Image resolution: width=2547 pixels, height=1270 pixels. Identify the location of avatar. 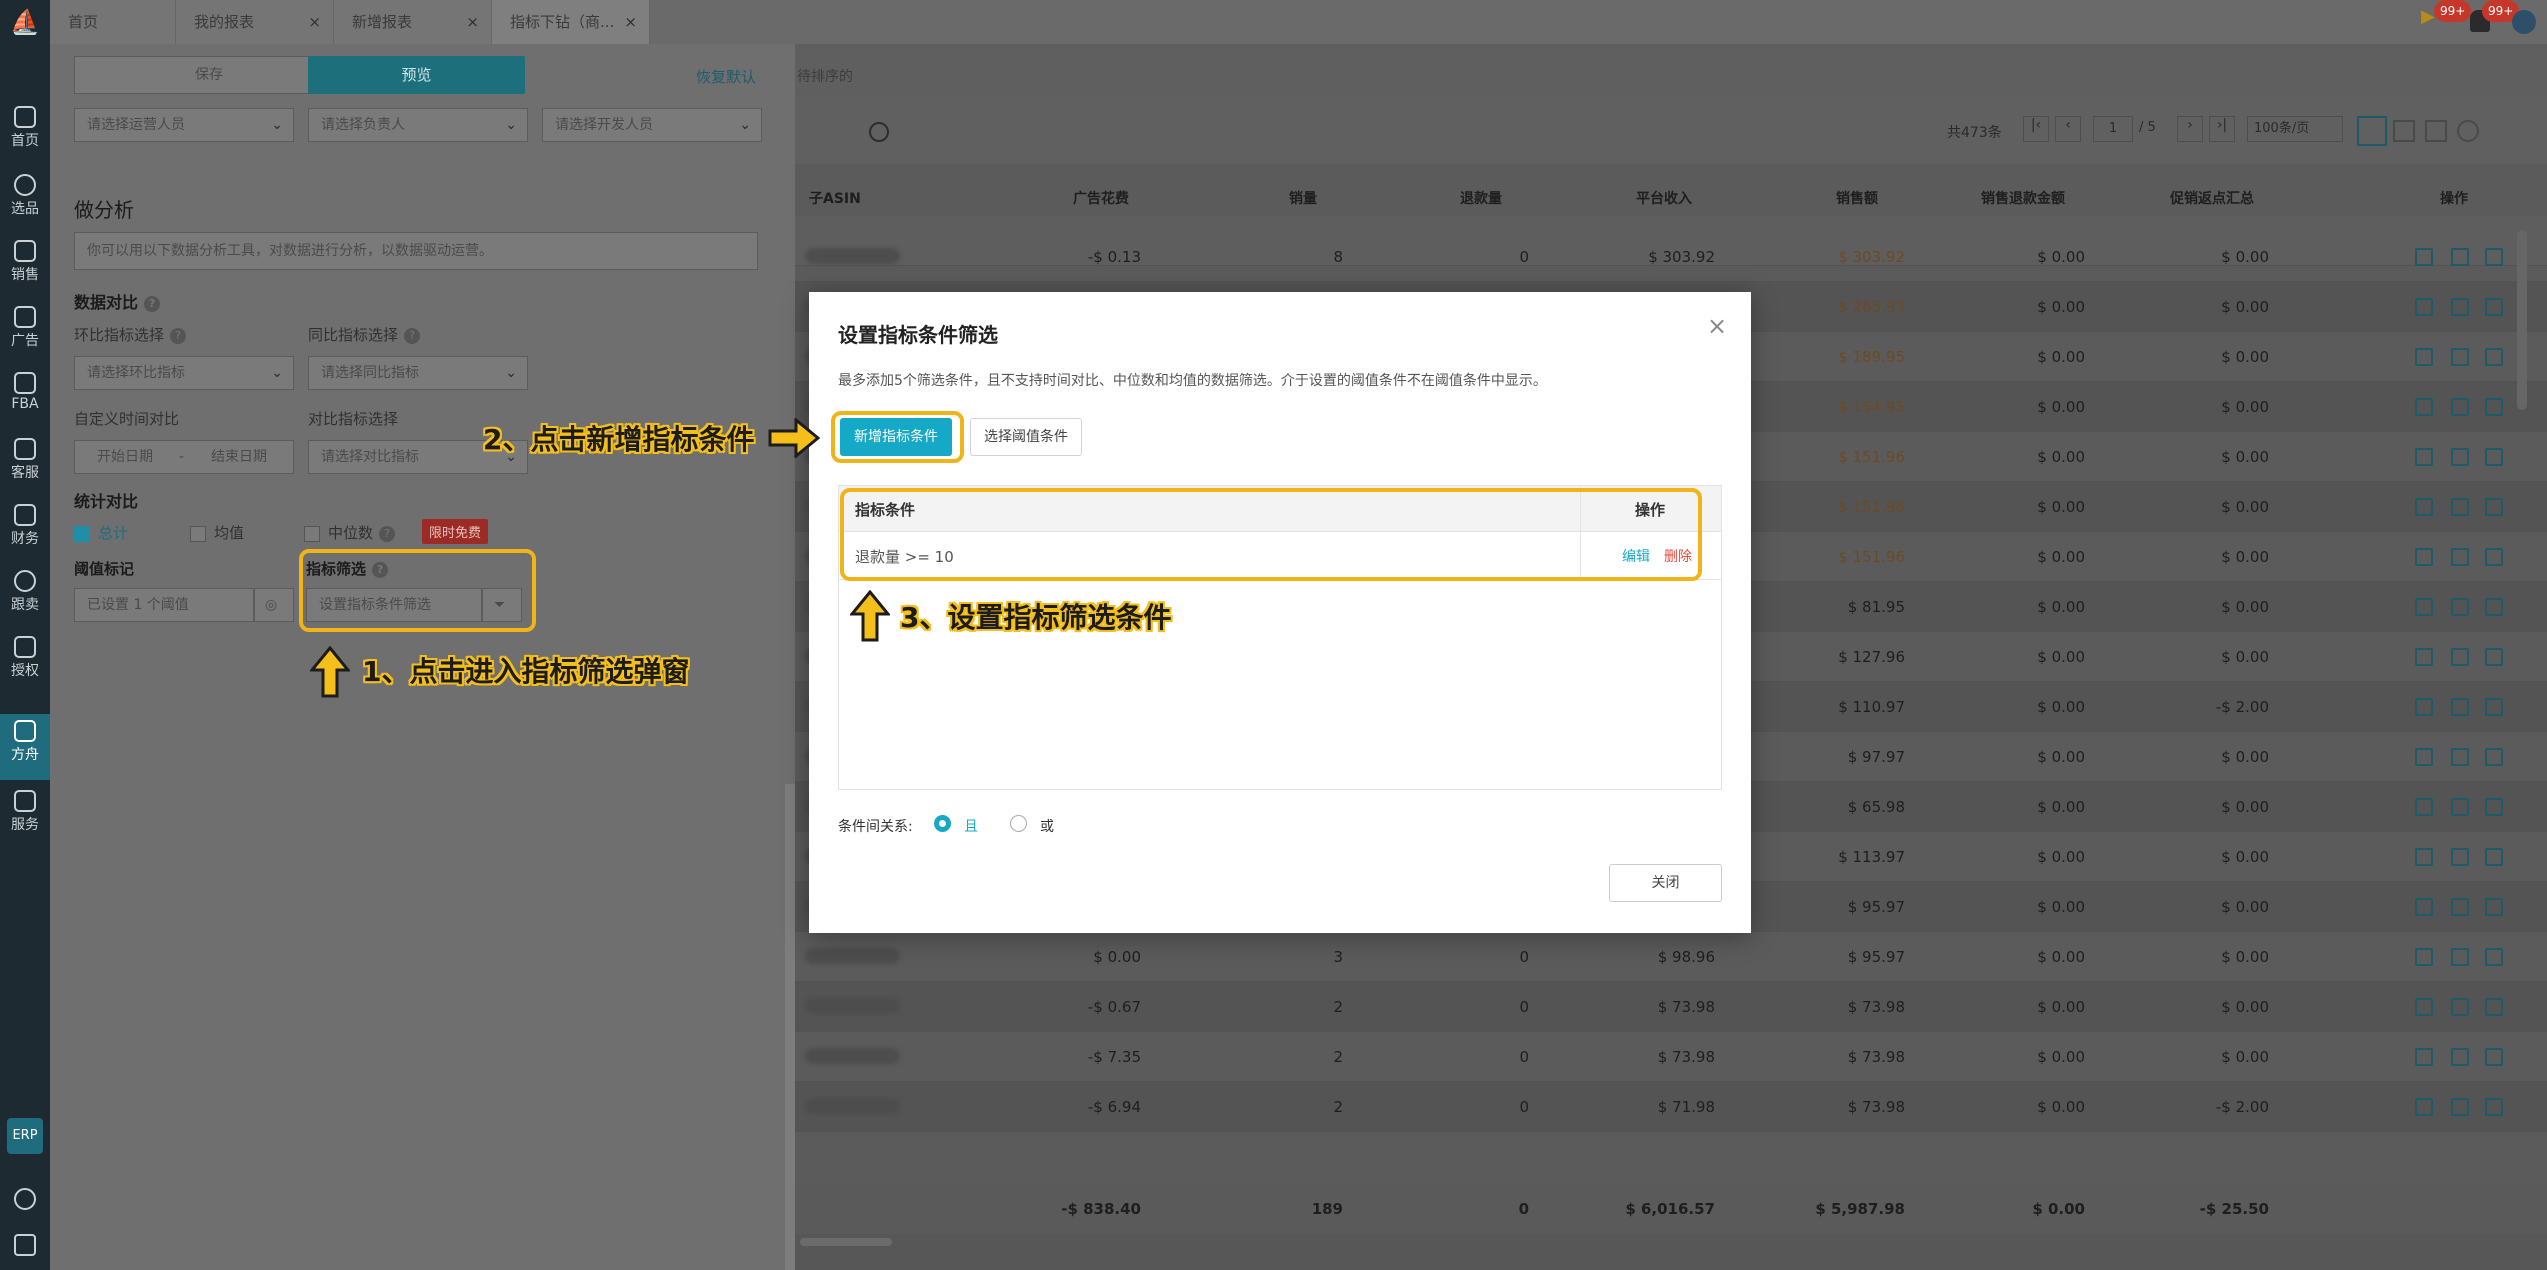
(2524, 22).